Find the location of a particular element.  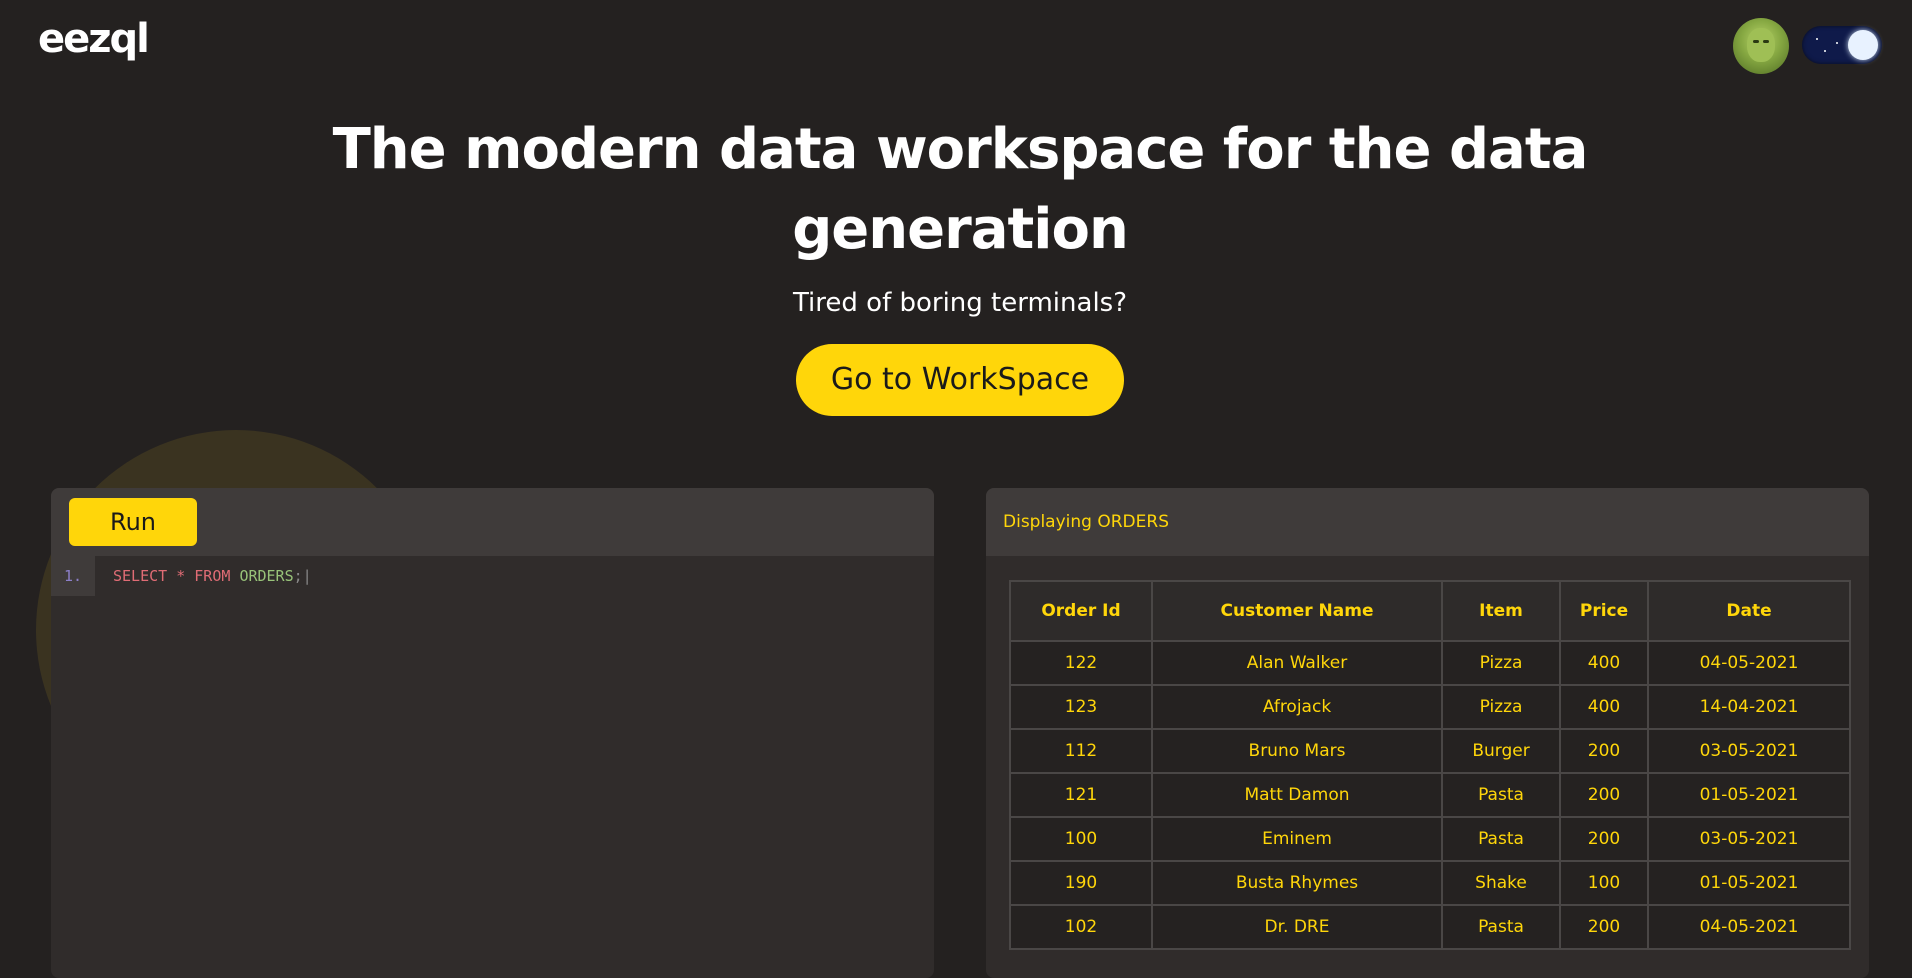

table-cell: 14-04-2021 is located at coordinates (1749, 707).